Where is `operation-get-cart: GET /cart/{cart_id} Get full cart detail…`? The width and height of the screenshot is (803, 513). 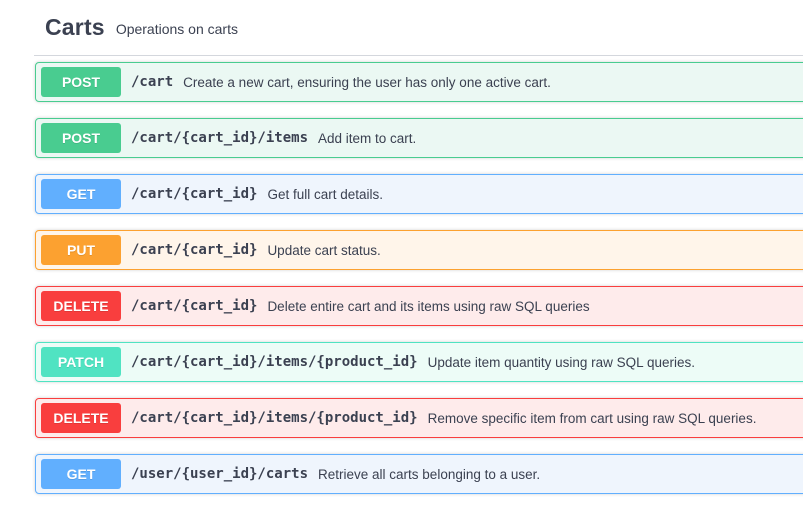 operation-get-cart: GET /cart/{cart_id} Get full cart detail… is located at coordinates (419, 194).